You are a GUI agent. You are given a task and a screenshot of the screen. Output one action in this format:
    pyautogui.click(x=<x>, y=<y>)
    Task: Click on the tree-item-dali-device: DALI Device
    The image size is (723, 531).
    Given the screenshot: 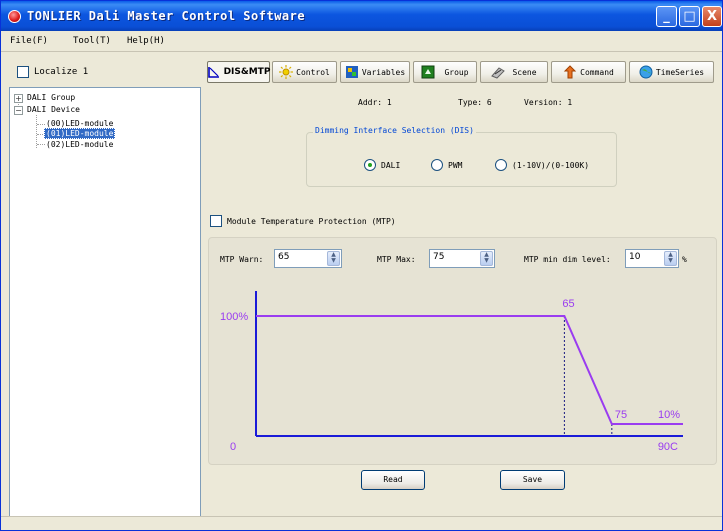 What is the action you would take?
    pyautogui.click(x=53, y=110)
    